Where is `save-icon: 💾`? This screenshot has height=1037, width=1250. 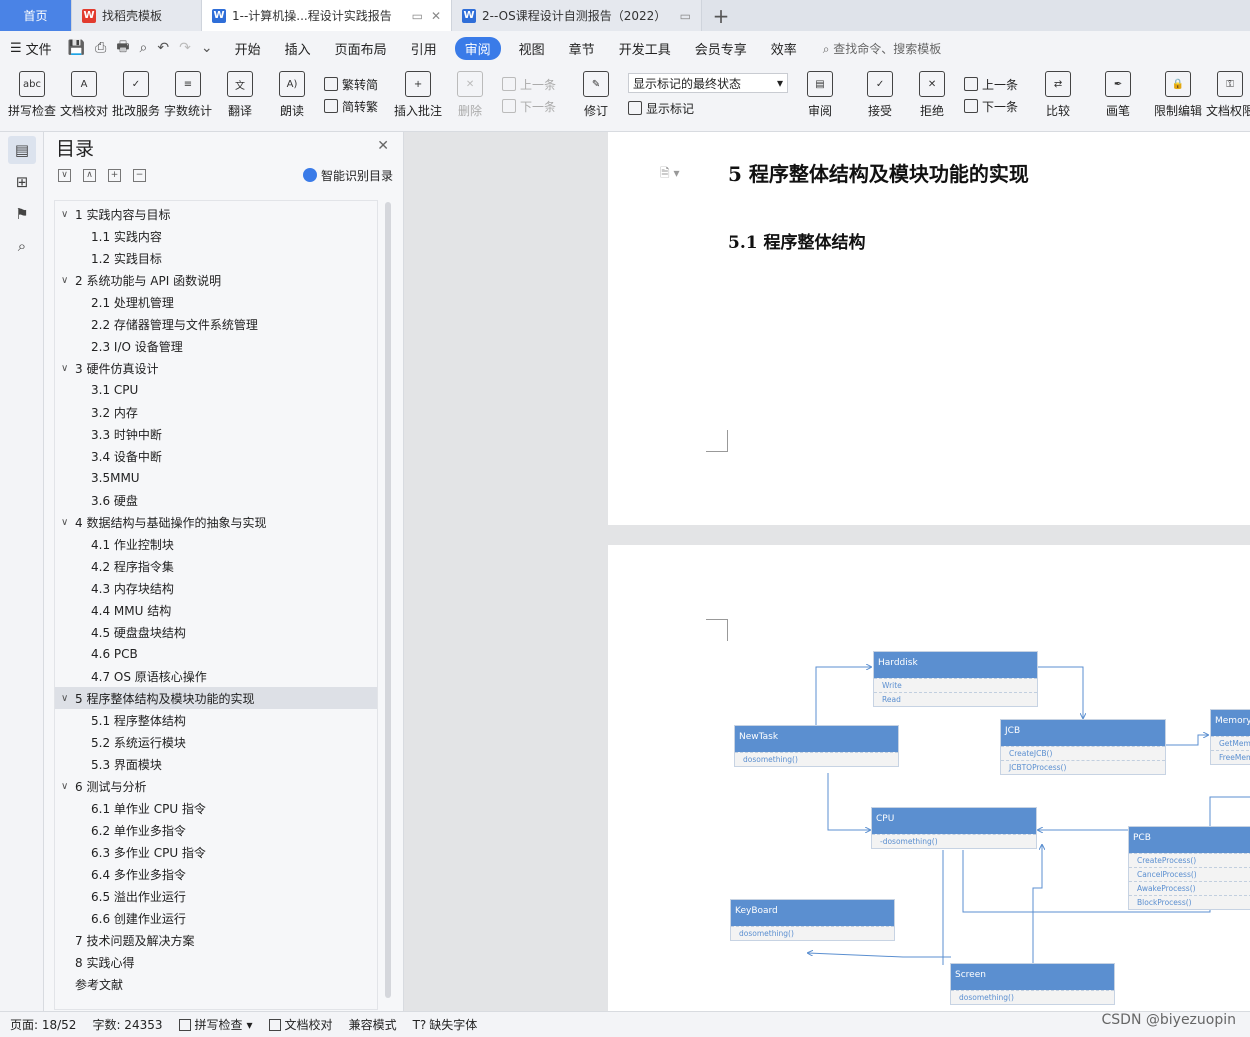
save-icon: 💾 is located at coordinates (76, 48).